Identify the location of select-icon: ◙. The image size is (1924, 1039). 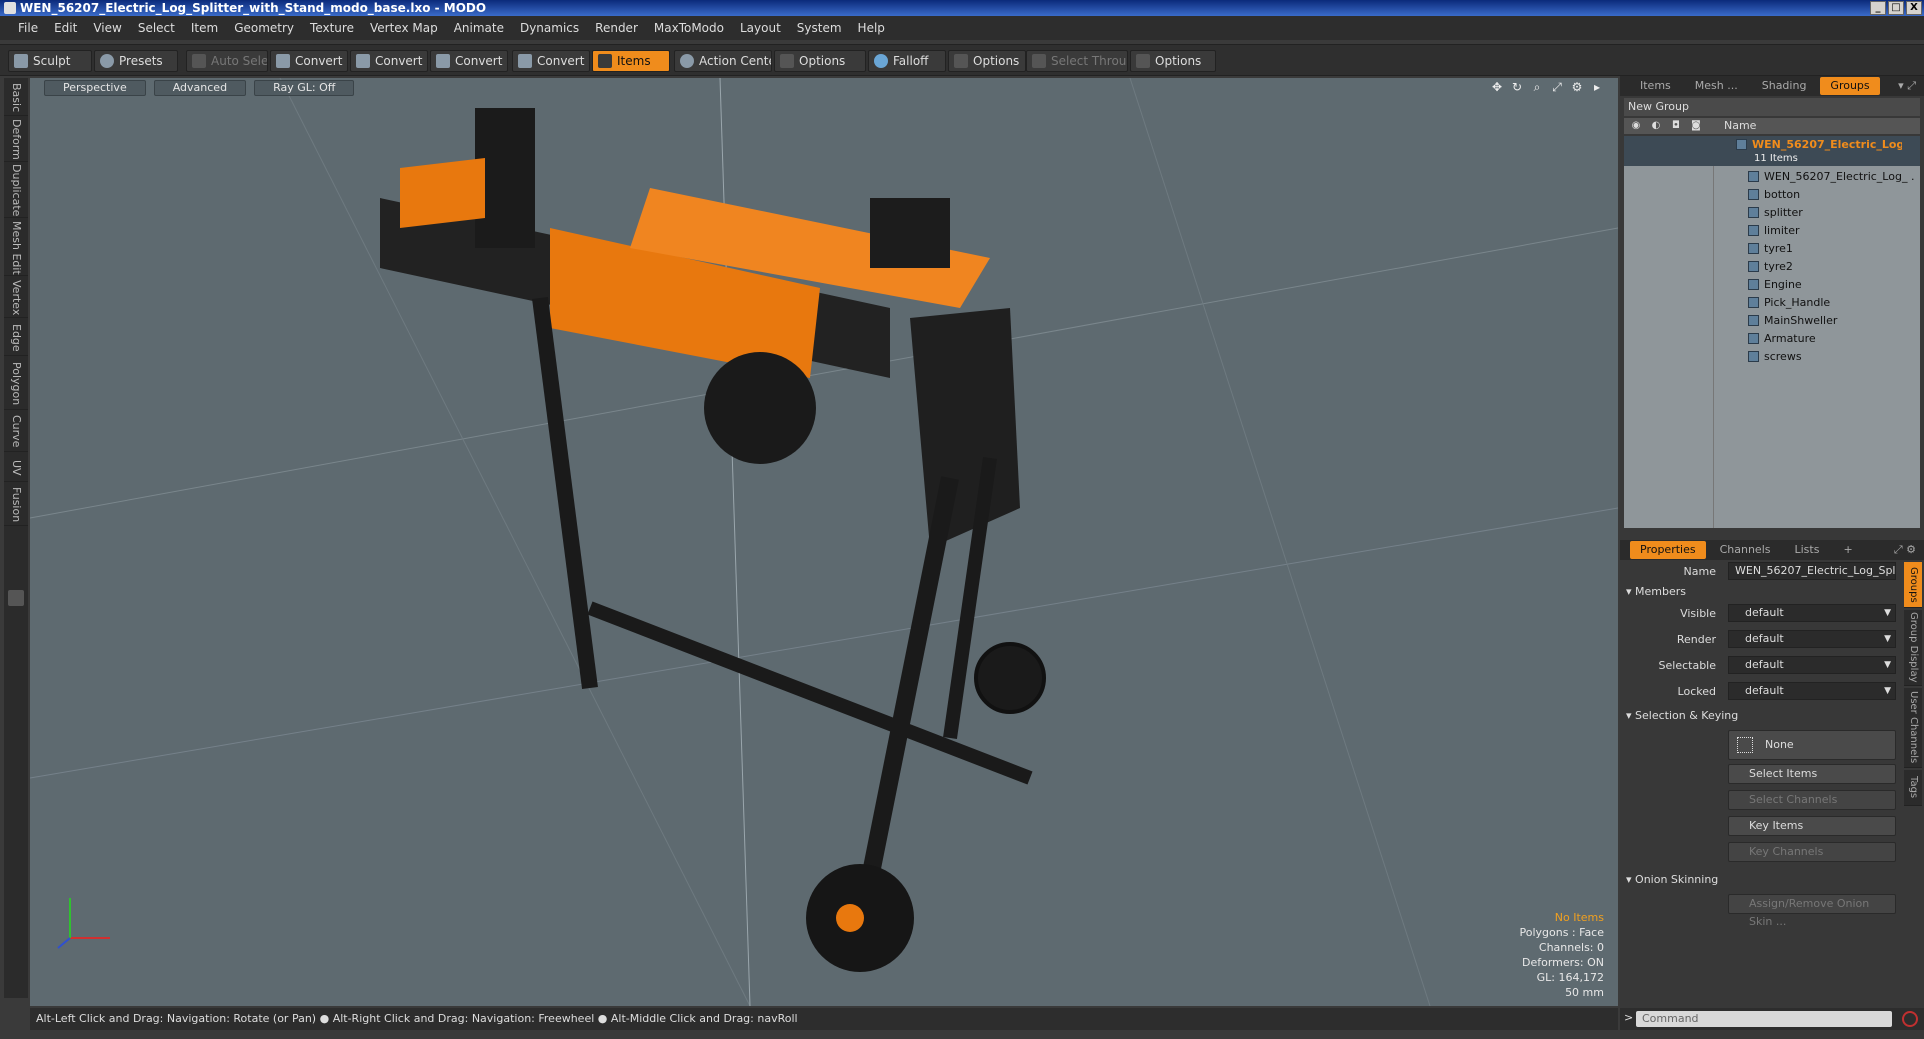
(1696, 126).